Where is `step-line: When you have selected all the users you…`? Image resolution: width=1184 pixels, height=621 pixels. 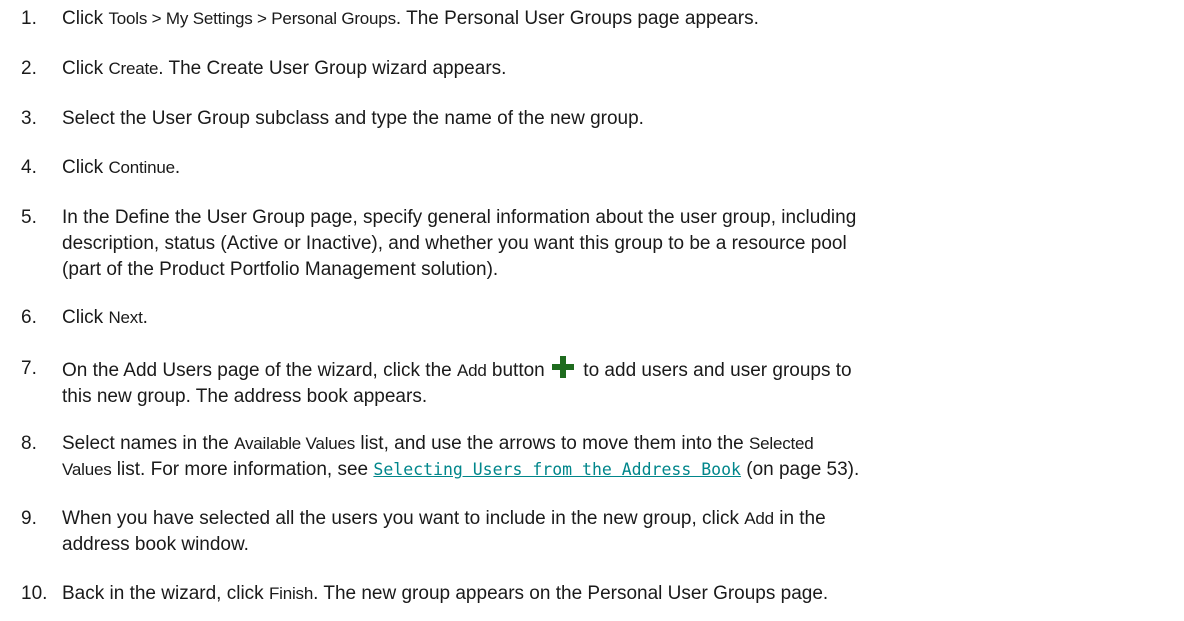
step-line: When you have selected all the users you… is located at coordinates (444, 518).